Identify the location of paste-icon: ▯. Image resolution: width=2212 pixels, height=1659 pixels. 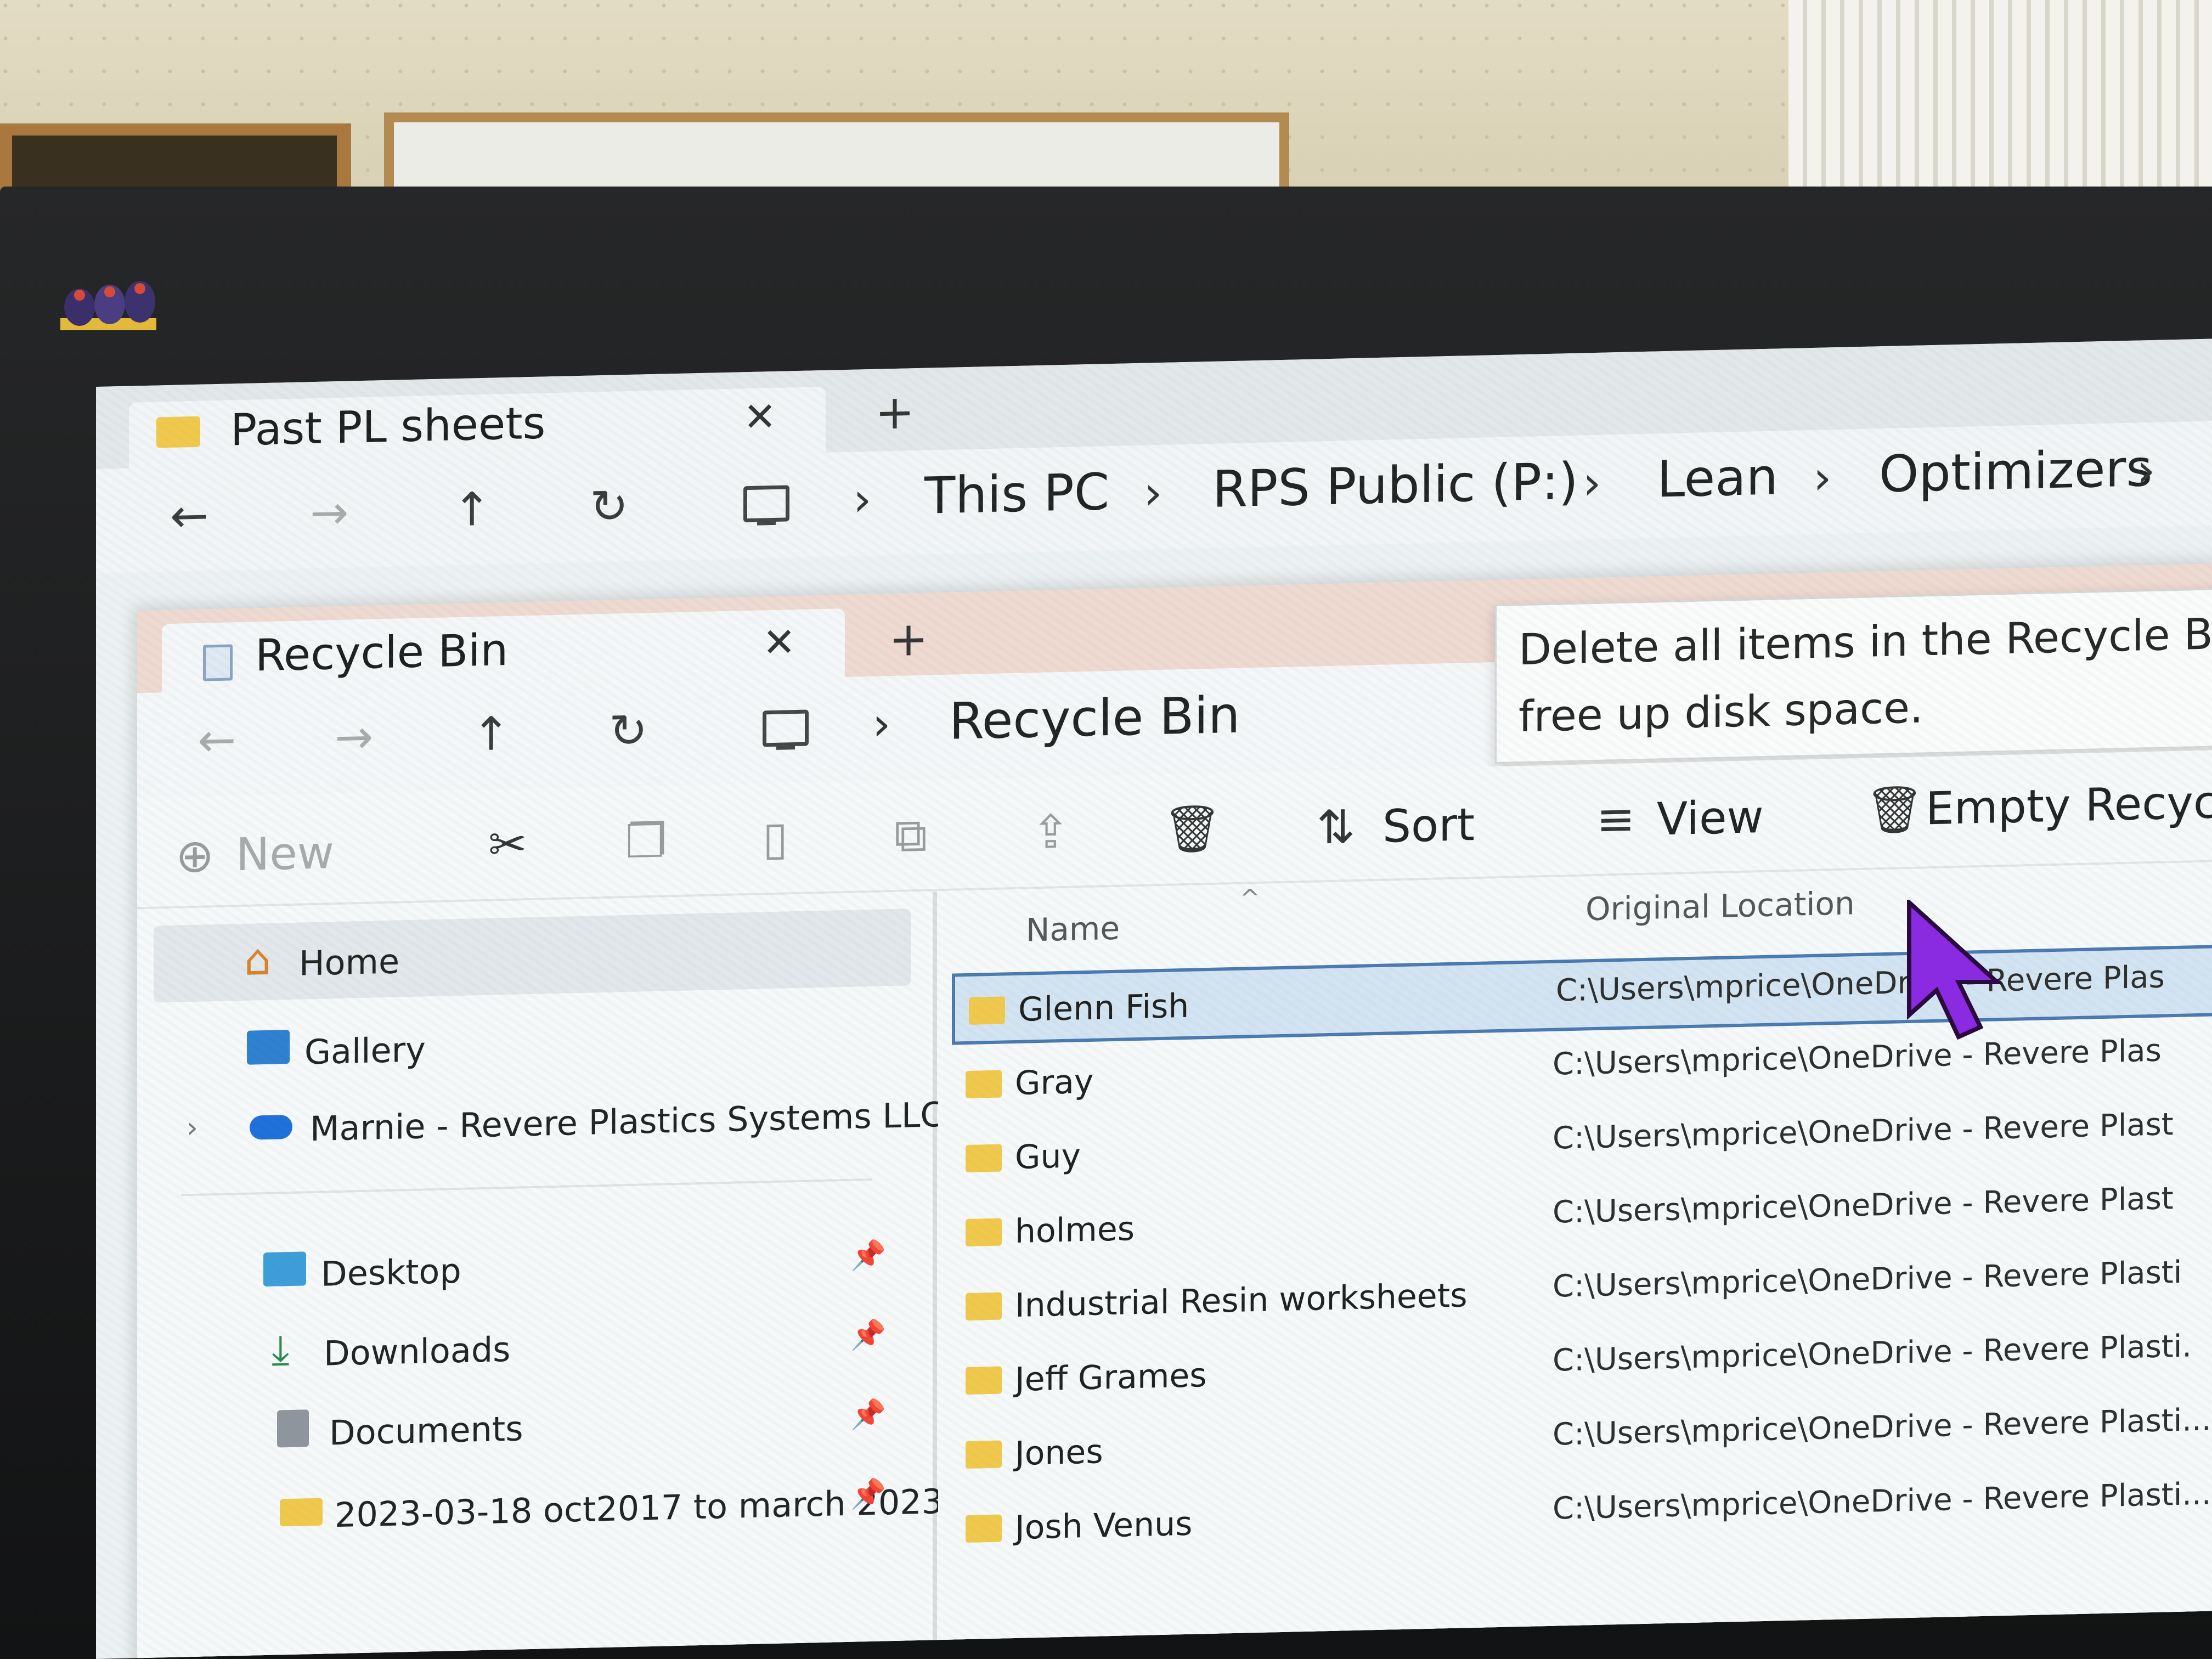
(775, 838).